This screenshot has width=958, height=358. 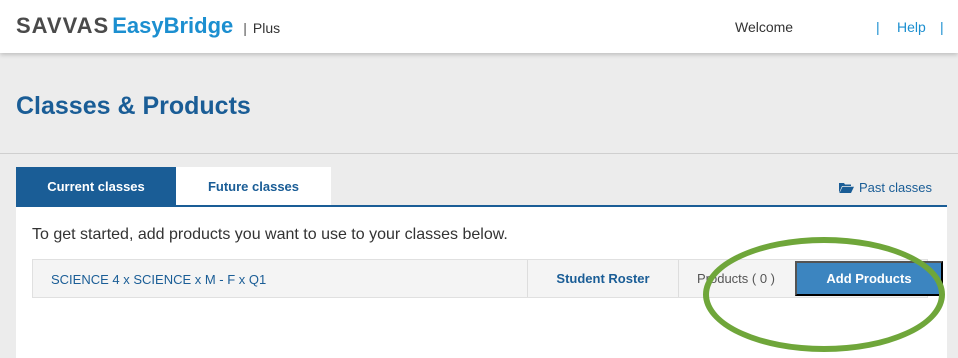 What do you see at coordinates (764, 27) in the screenshot?
I see `welcome-text: Welcome` at bounding box center [764, 27].